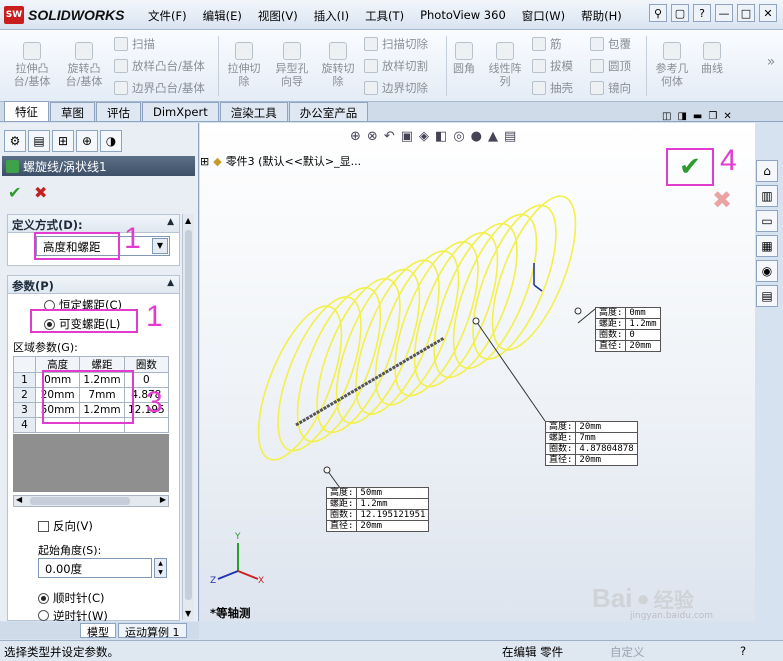 The width and height of the screenshot is (783, 661). What do you see at coordinates (292, 65) in the screenshot?
I see `hole-wizard-button: 异型孔向导` at bounding box center [292, 65].